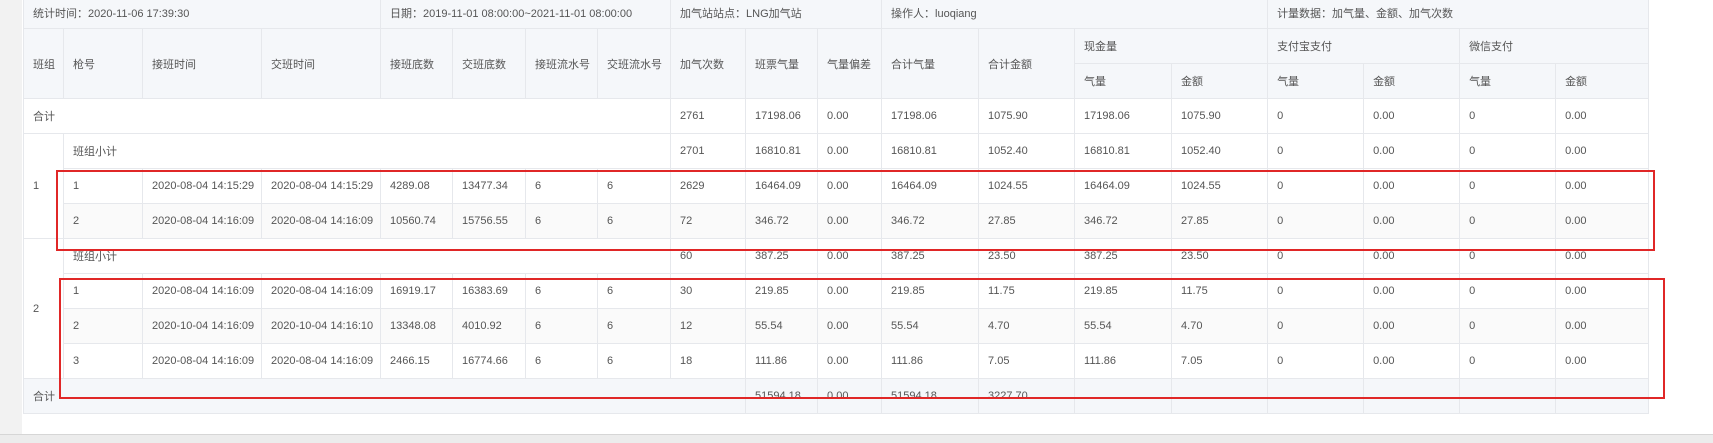 This screenshot has width=1713, height=443. What do you see at coordinates (1027, 116) in the screenshot?
I see `cell-total-amount: 1075.90` at bounding box center [1027, 116].